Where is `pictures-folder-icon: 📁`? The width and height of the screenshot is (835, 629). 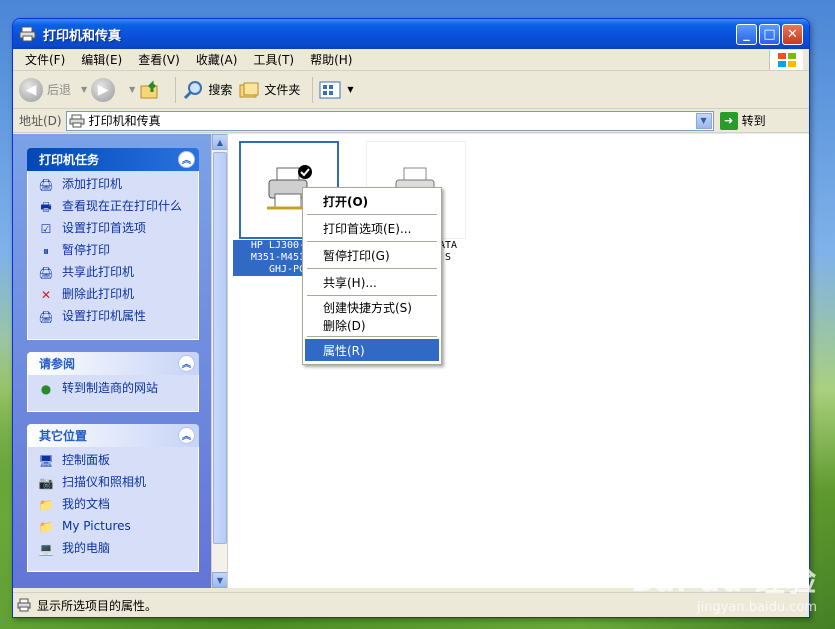 pictures-folder-icon: 📁 is located at coordinates (46, 527).